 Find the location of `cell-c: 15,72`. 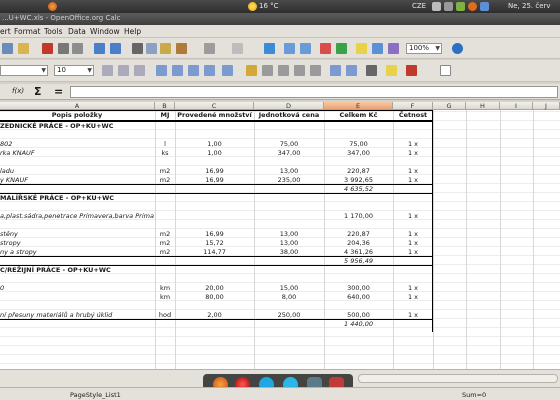

cell-c: 15,72 is located at coordinates (214, 243).